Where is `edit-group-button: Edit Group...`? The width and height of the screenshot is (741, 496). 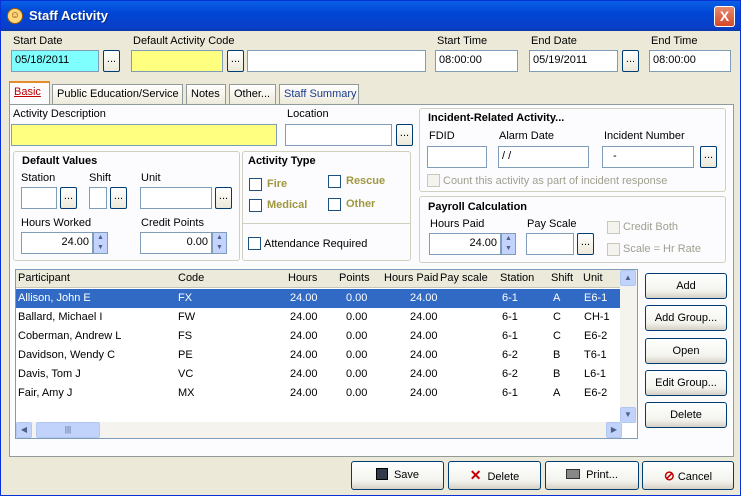
edit-group-button: Edit Group... is located at coordinates (686, 383).